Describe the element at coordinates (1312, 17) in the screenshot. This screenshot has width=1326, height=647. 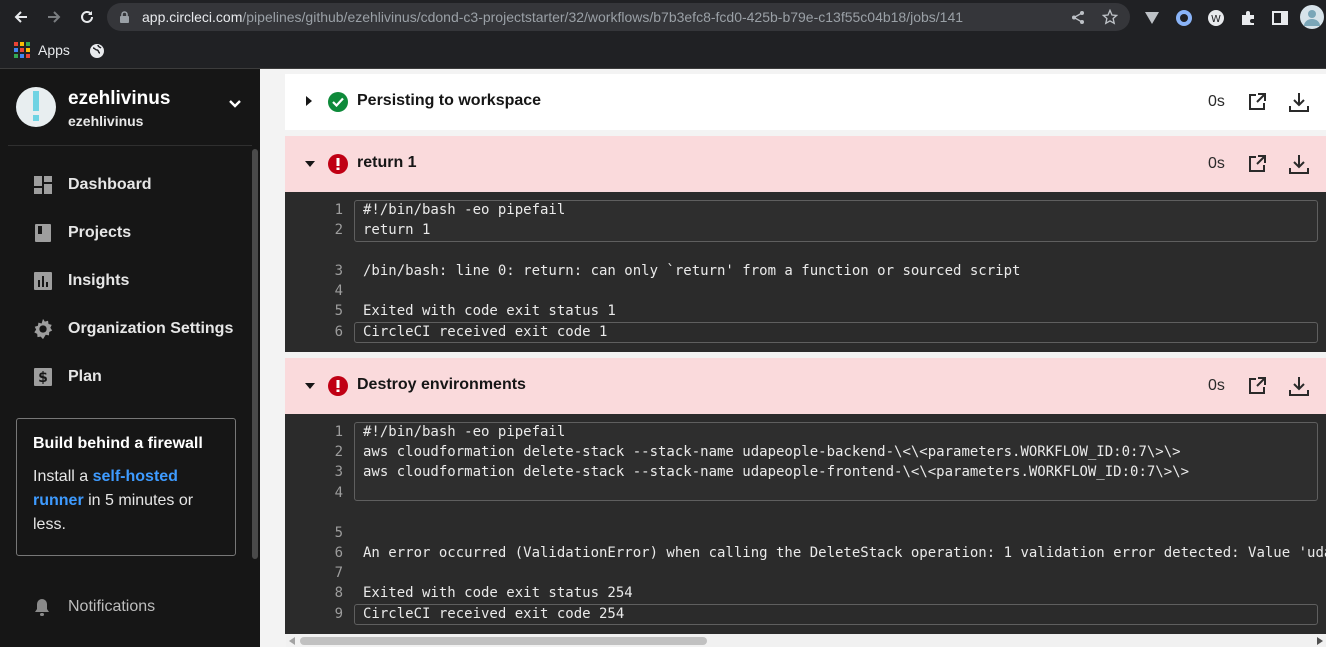
I see `profile-avatar` at that location.